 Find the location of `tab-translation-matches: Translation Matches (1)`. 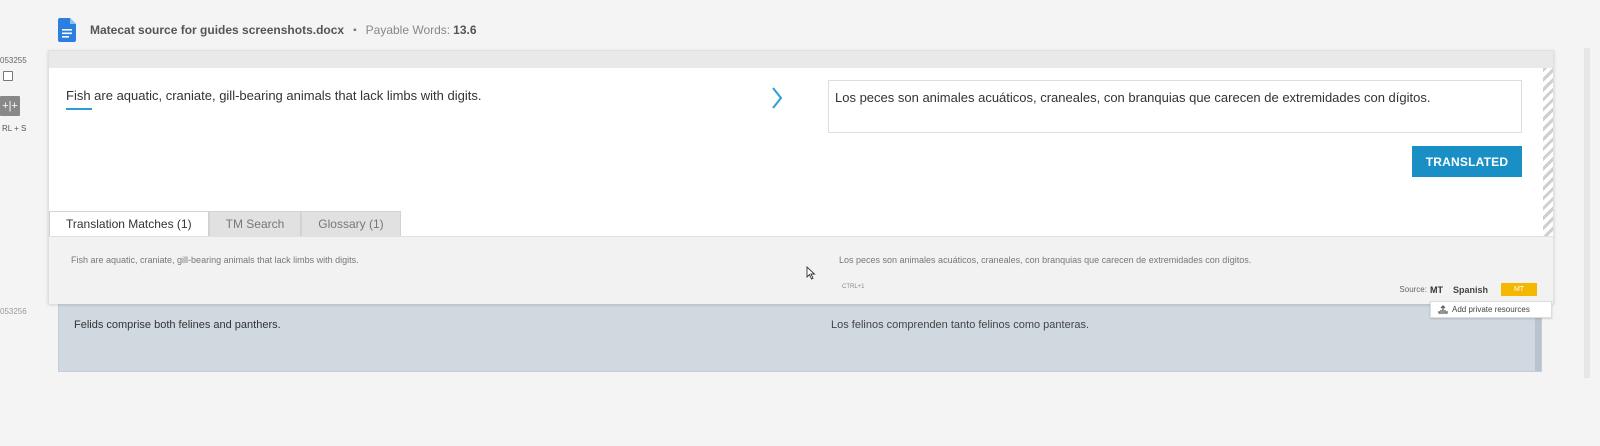

tab-translation-matches: Translation Matches (1) is located at coordinates (129, 223).